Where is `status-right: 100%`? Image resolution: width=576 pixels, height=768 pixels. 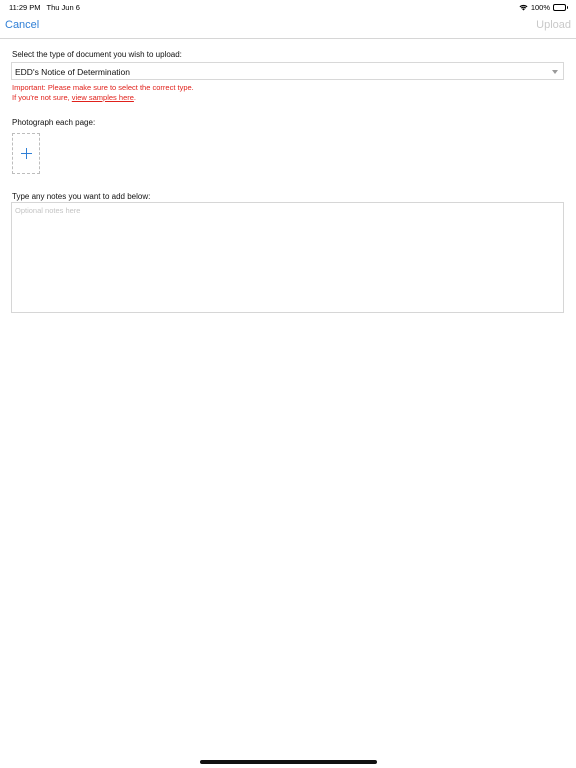 status-right: 100% is located at coordinates (543, 7).